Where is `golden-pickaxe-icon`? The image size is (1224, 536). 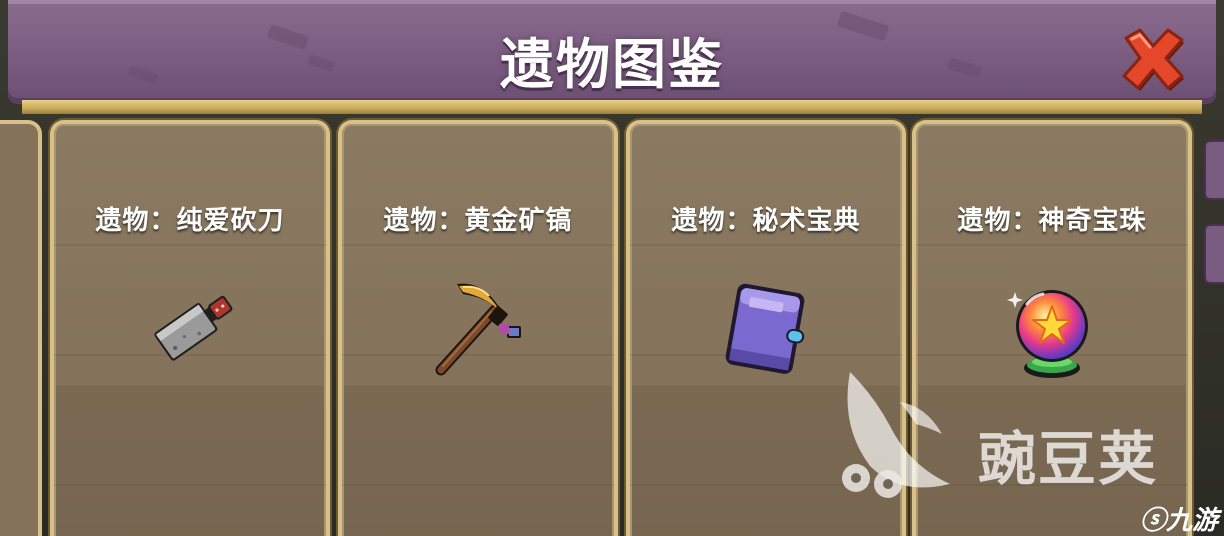
golden-pickaxe-icon is located at coordinates (478, 329).